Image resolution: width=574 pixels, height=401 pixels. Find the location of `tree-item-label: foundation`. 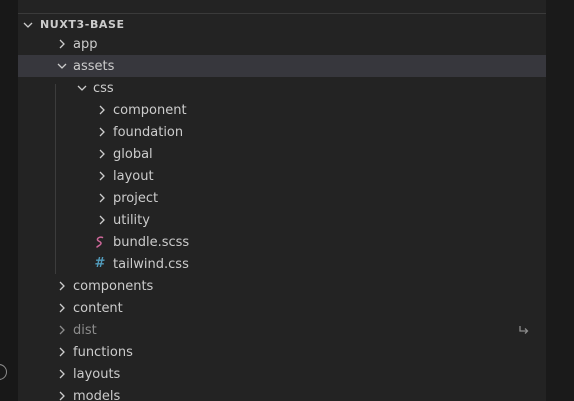

tree-item-label: foundation is located at coordinates (148, 132).